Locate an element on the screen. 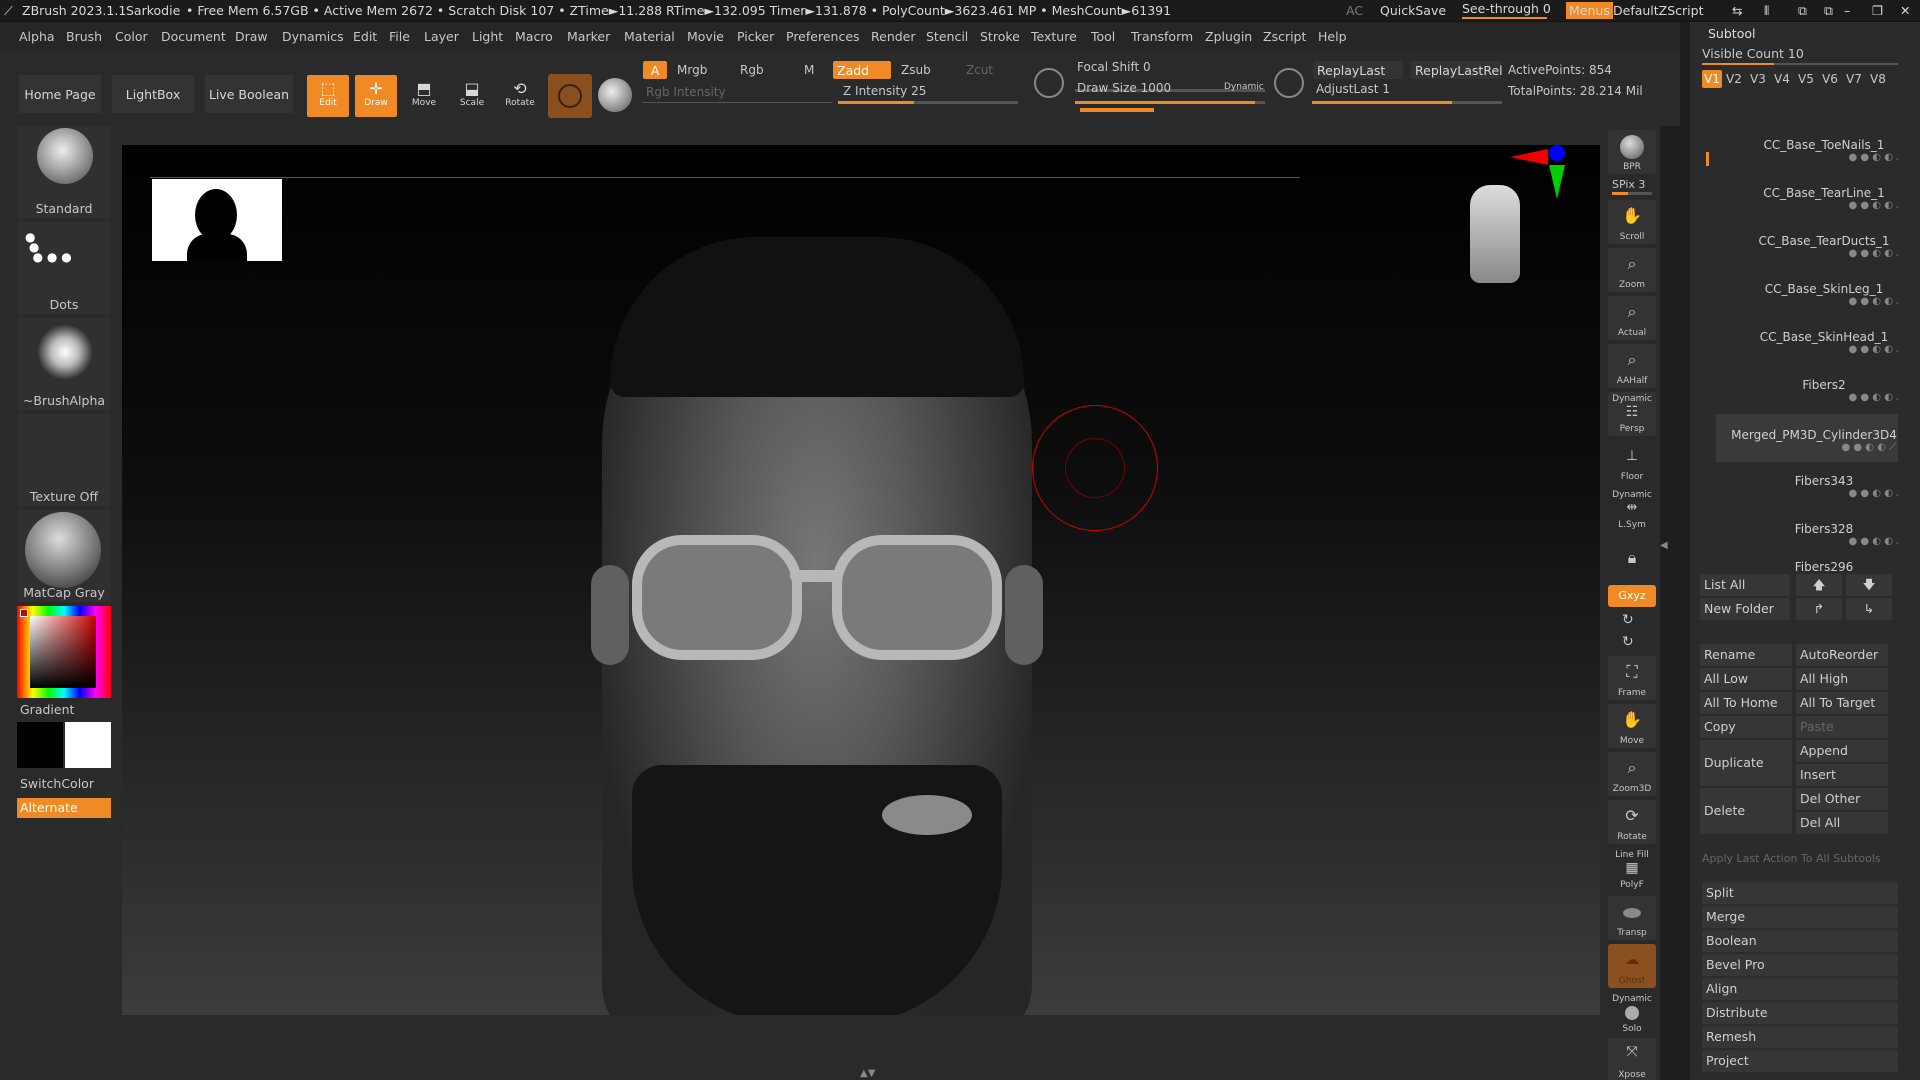  draw-size-slider: Draw Size 1000 is located at coordinates (1124, 88).